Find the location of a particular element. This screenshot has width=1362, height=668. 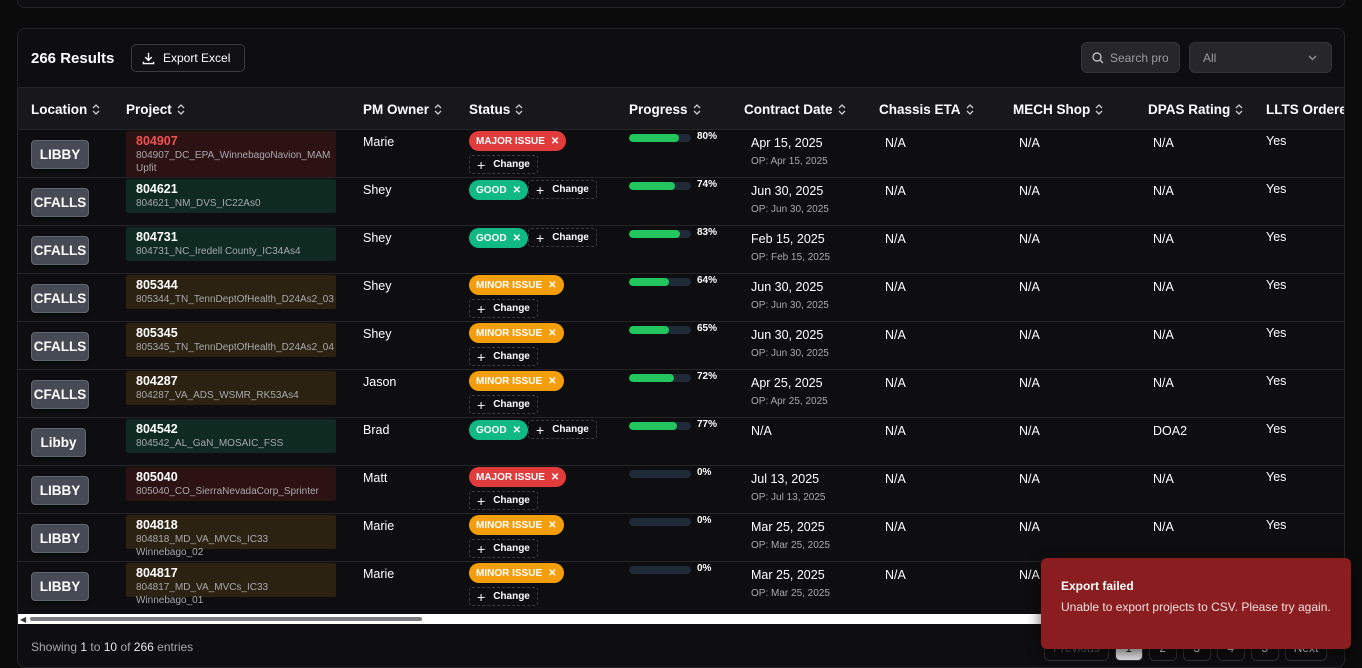

project-name: 804817_MD_VA_MVCs_IC33 Winnebago_01 is located at coordinates (202, 594).